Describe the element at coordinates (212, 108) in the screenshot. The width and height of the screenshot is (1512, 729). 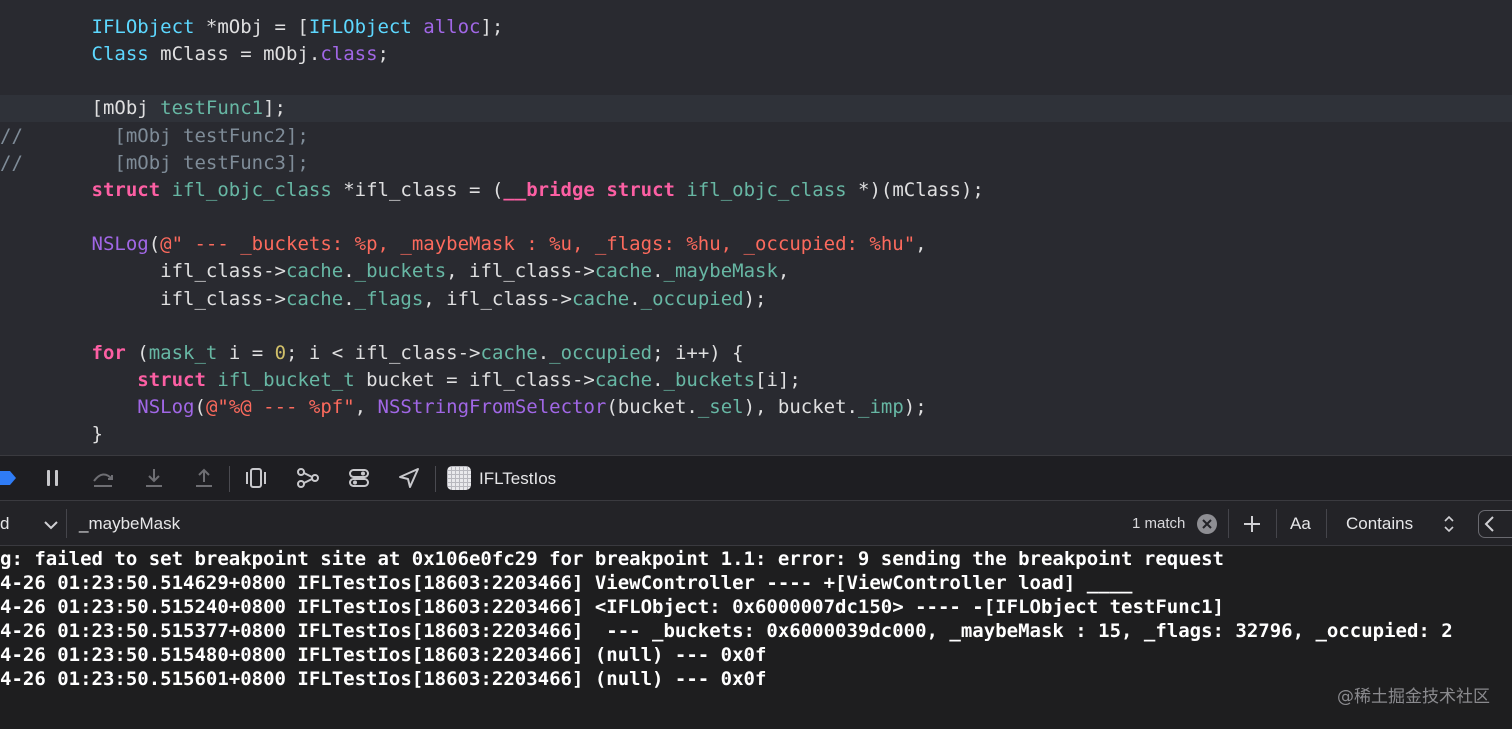
I see `code-token: testFunc1` at that location.